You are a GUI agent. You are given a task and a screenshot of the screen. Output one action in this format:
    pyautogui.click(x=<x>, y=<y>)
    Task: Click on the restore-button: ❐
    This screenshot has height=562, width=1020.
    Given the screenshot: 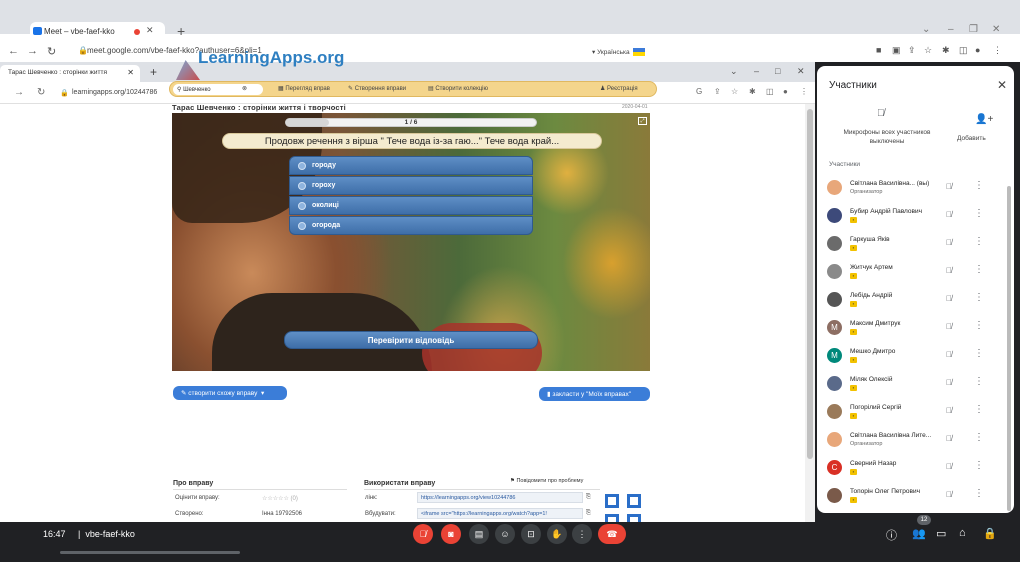 What is the action you would take?
    pyautogui.click(x=973, y=29)
    